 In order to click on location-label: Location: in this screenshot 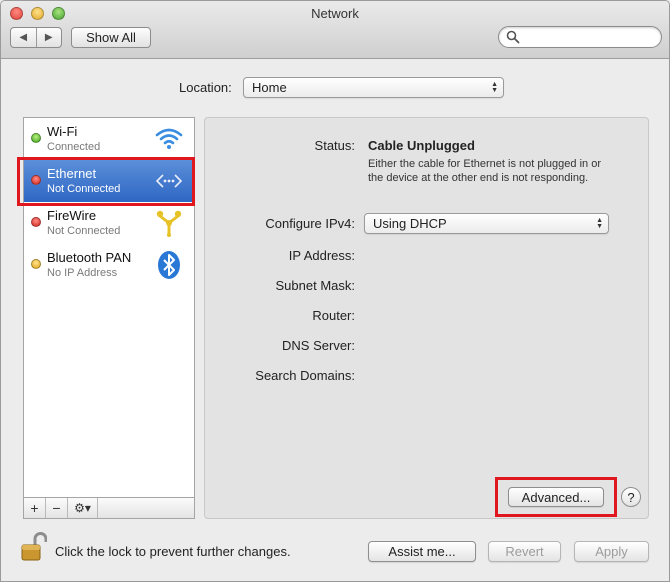, I will do `click(205, 87)`.